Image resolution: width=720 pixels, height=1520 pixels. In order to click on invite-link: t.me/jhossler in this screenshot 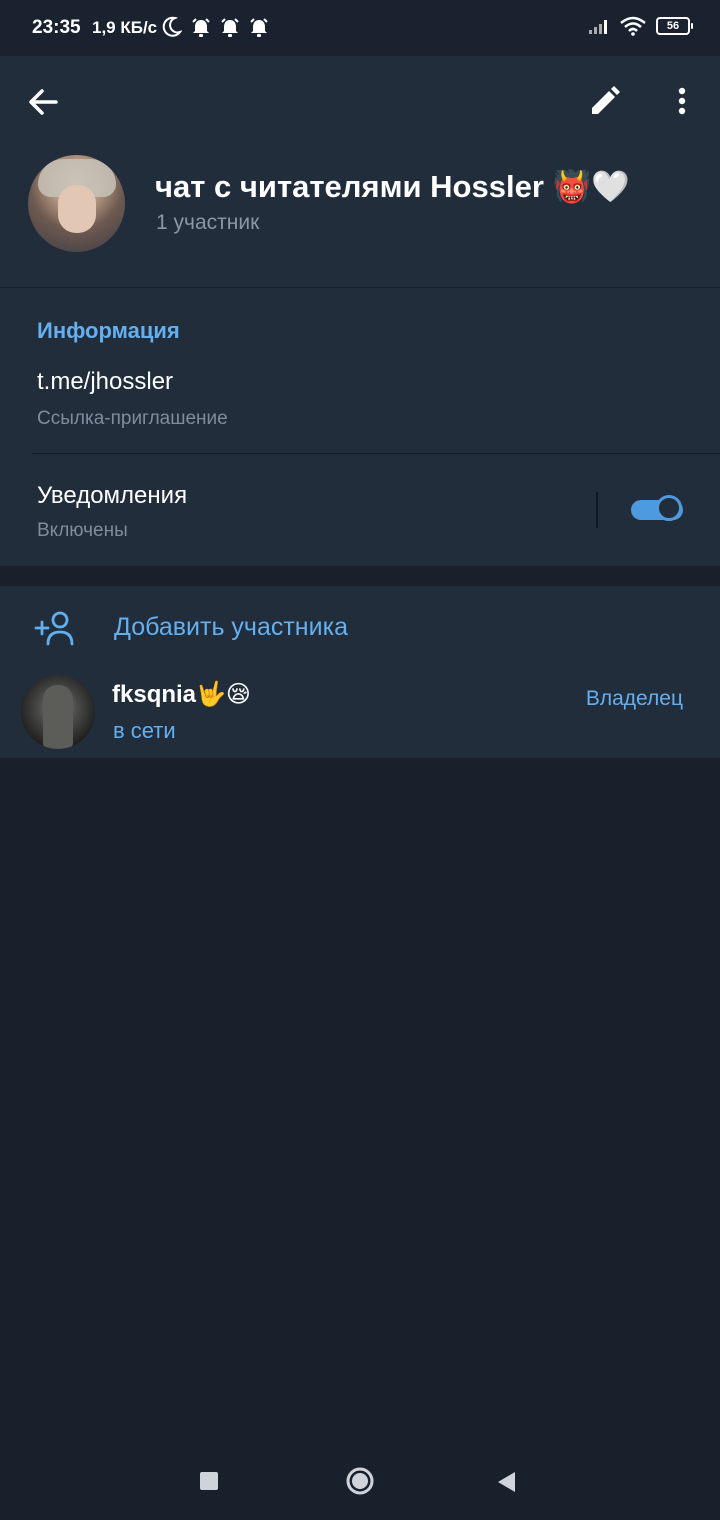, I will do `click(105, 381)`.